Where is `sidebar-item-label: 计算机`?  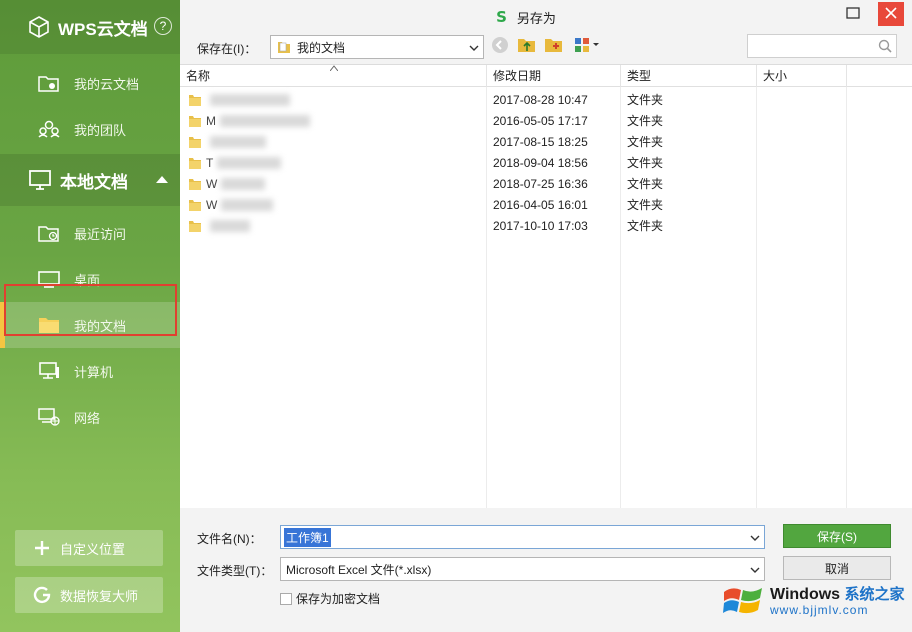
sidebar-item-label: 计算机 is located at coordinates (94, 372).